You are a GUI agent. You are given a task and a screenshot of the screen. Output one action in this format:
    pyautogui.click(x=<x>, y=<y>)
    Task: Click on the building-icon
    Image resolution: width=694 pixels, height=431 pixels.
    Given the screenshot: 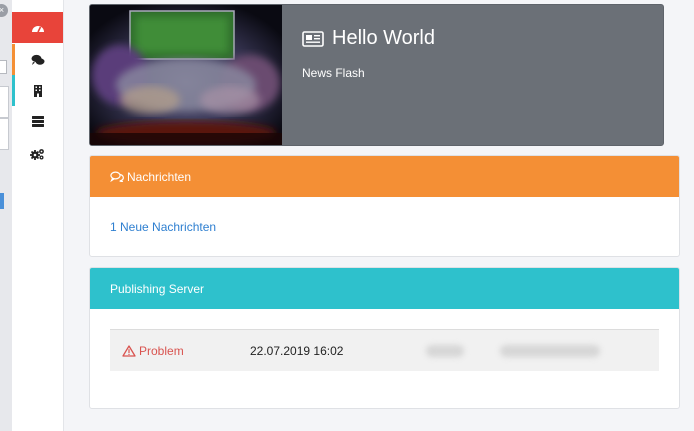 What is the action you would take?
    pyautogui.click(x=37, y=90)
    